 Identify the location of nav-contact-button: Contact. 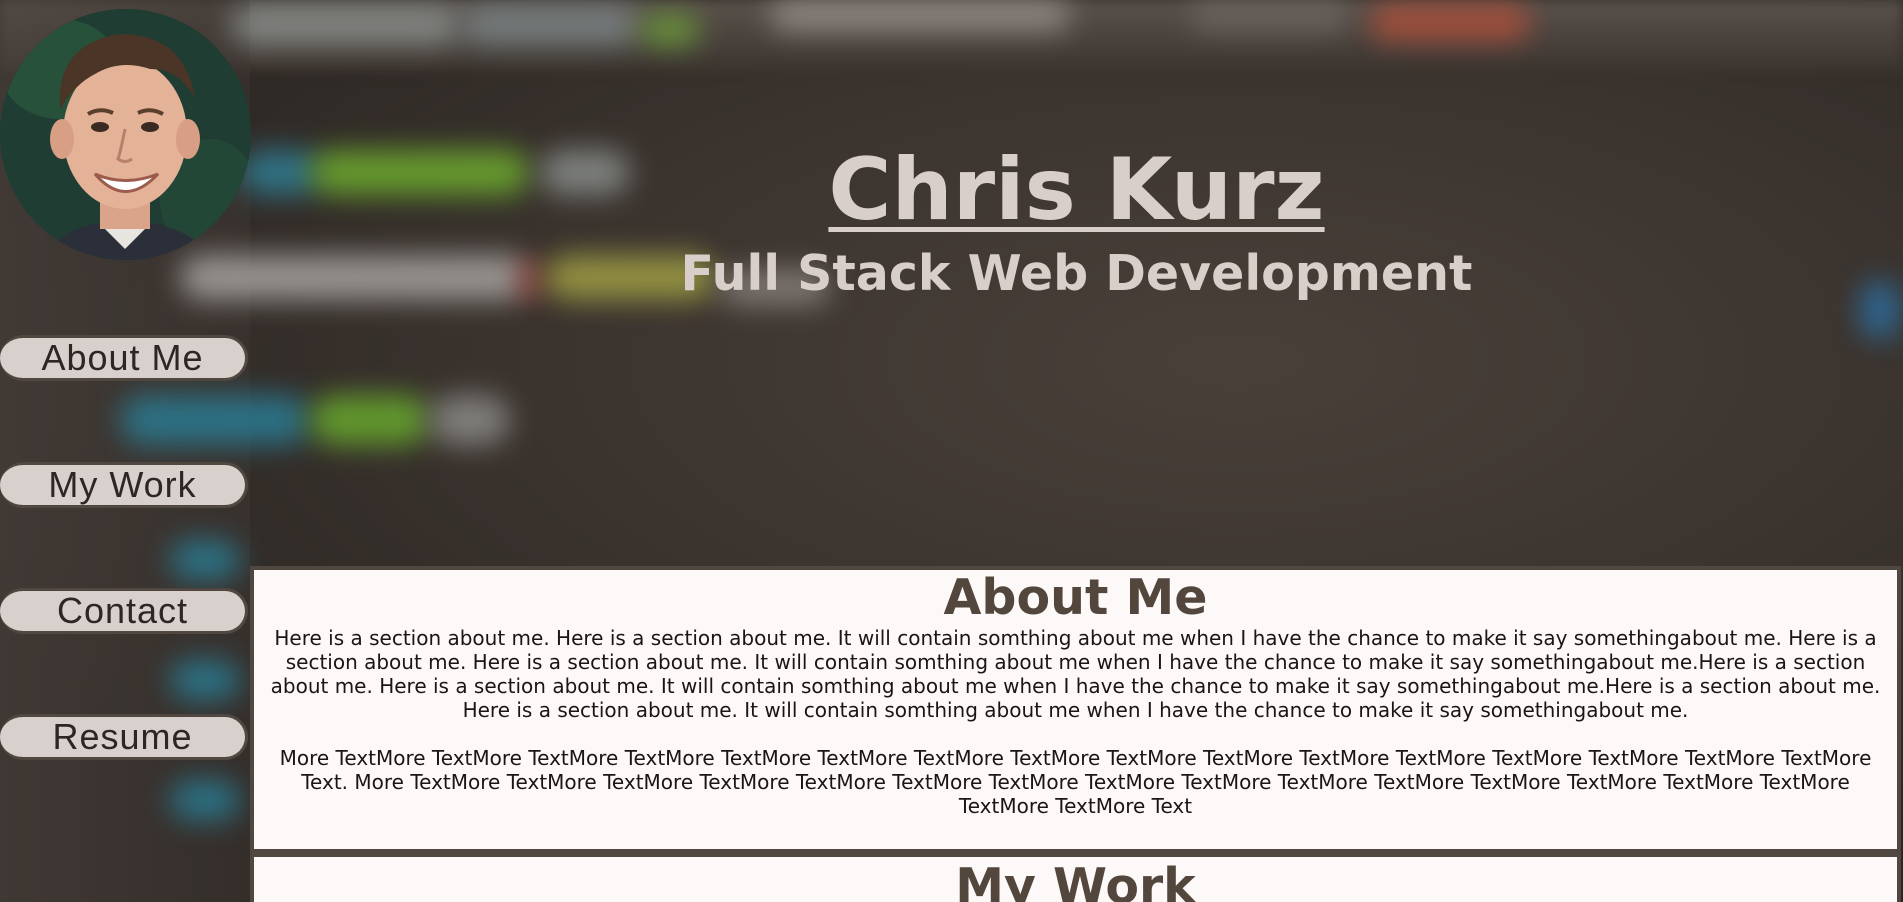
(124, 611).